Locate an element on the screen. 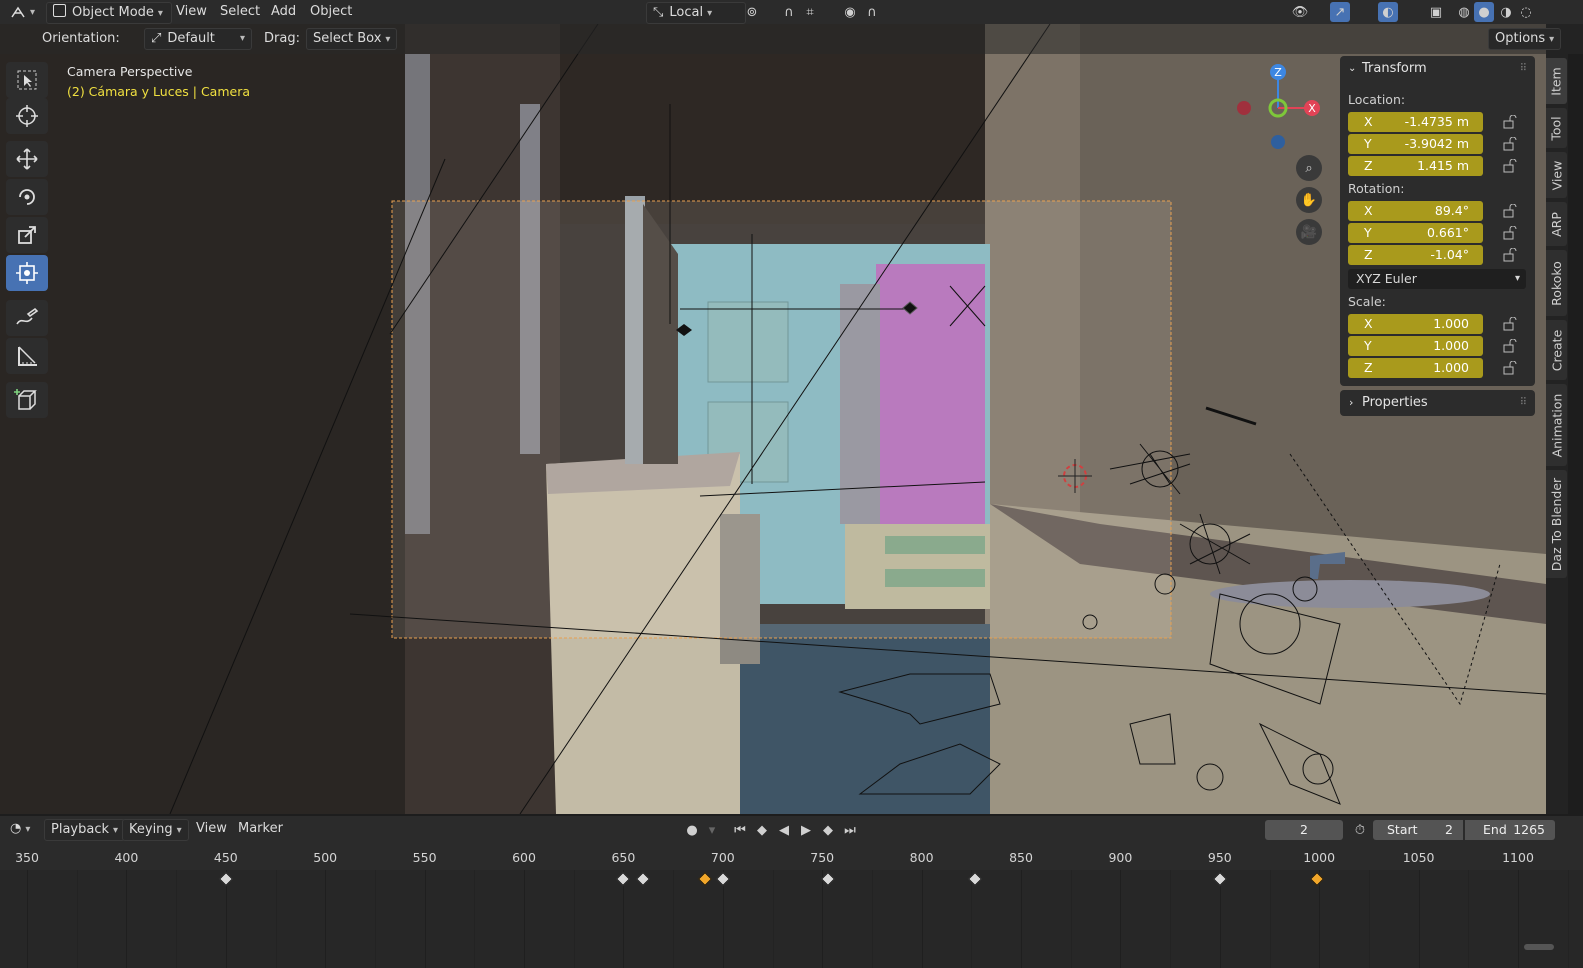  tab-daz-to-blender: Daz To Blender is located at coordinates (1556, 524).